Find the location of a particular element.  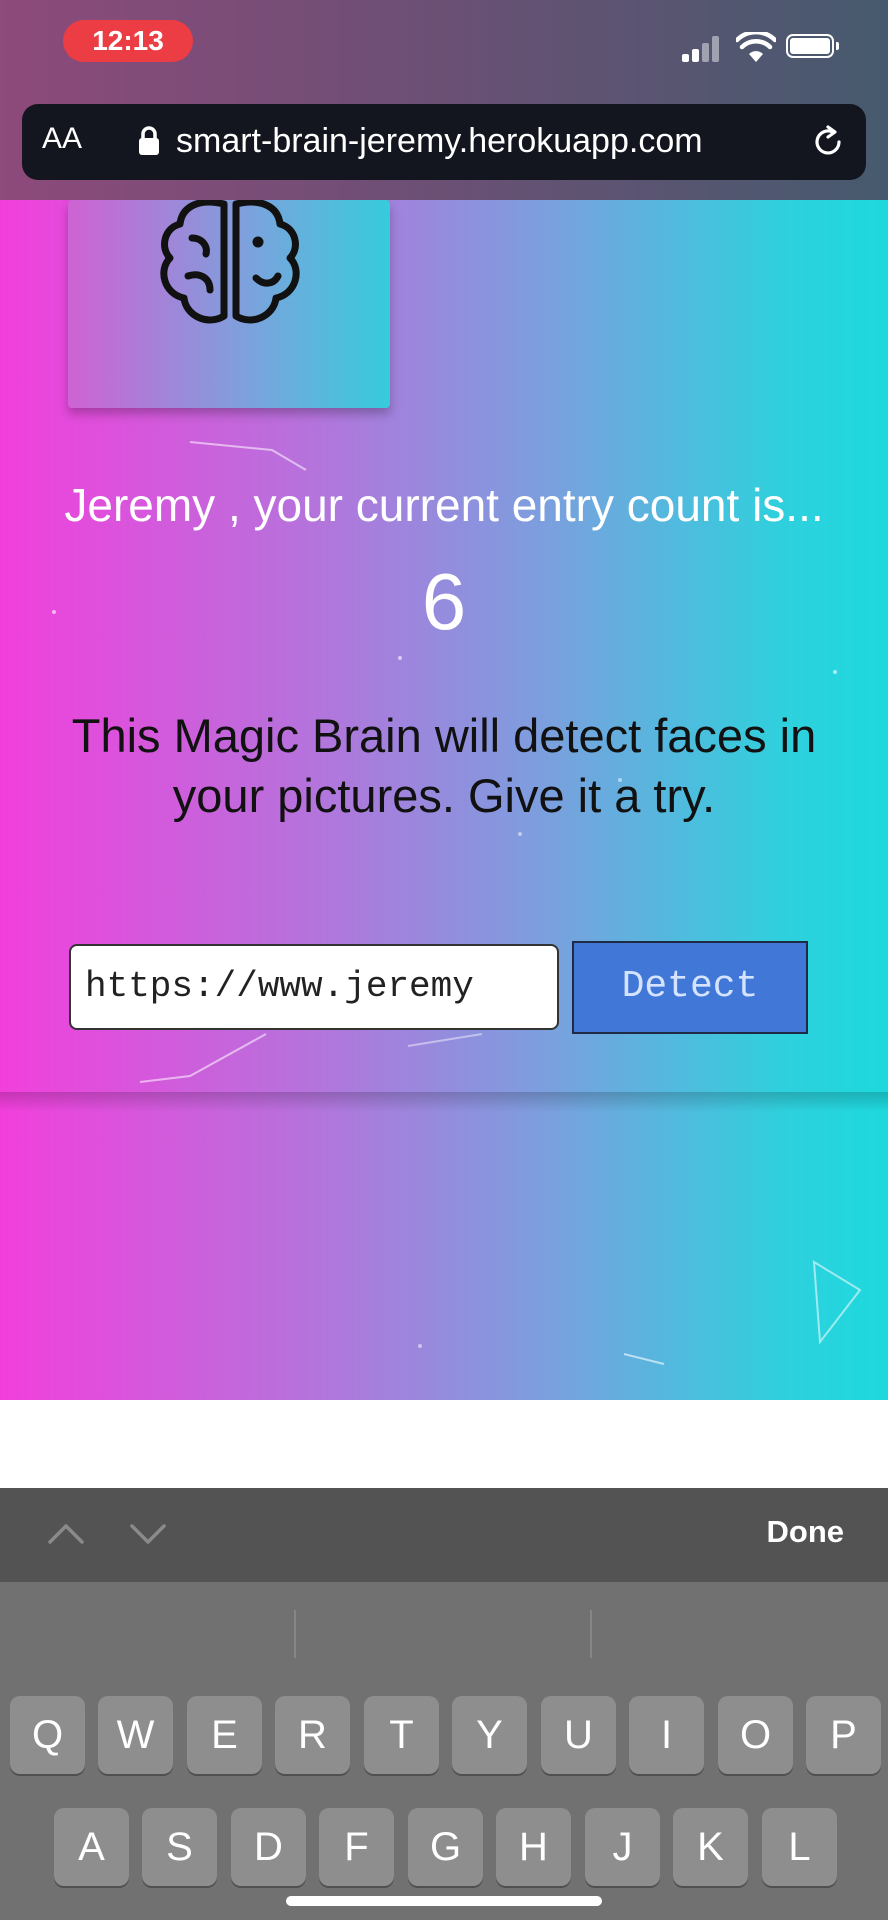

key-y: Y is located at coordinates (489, 1735).